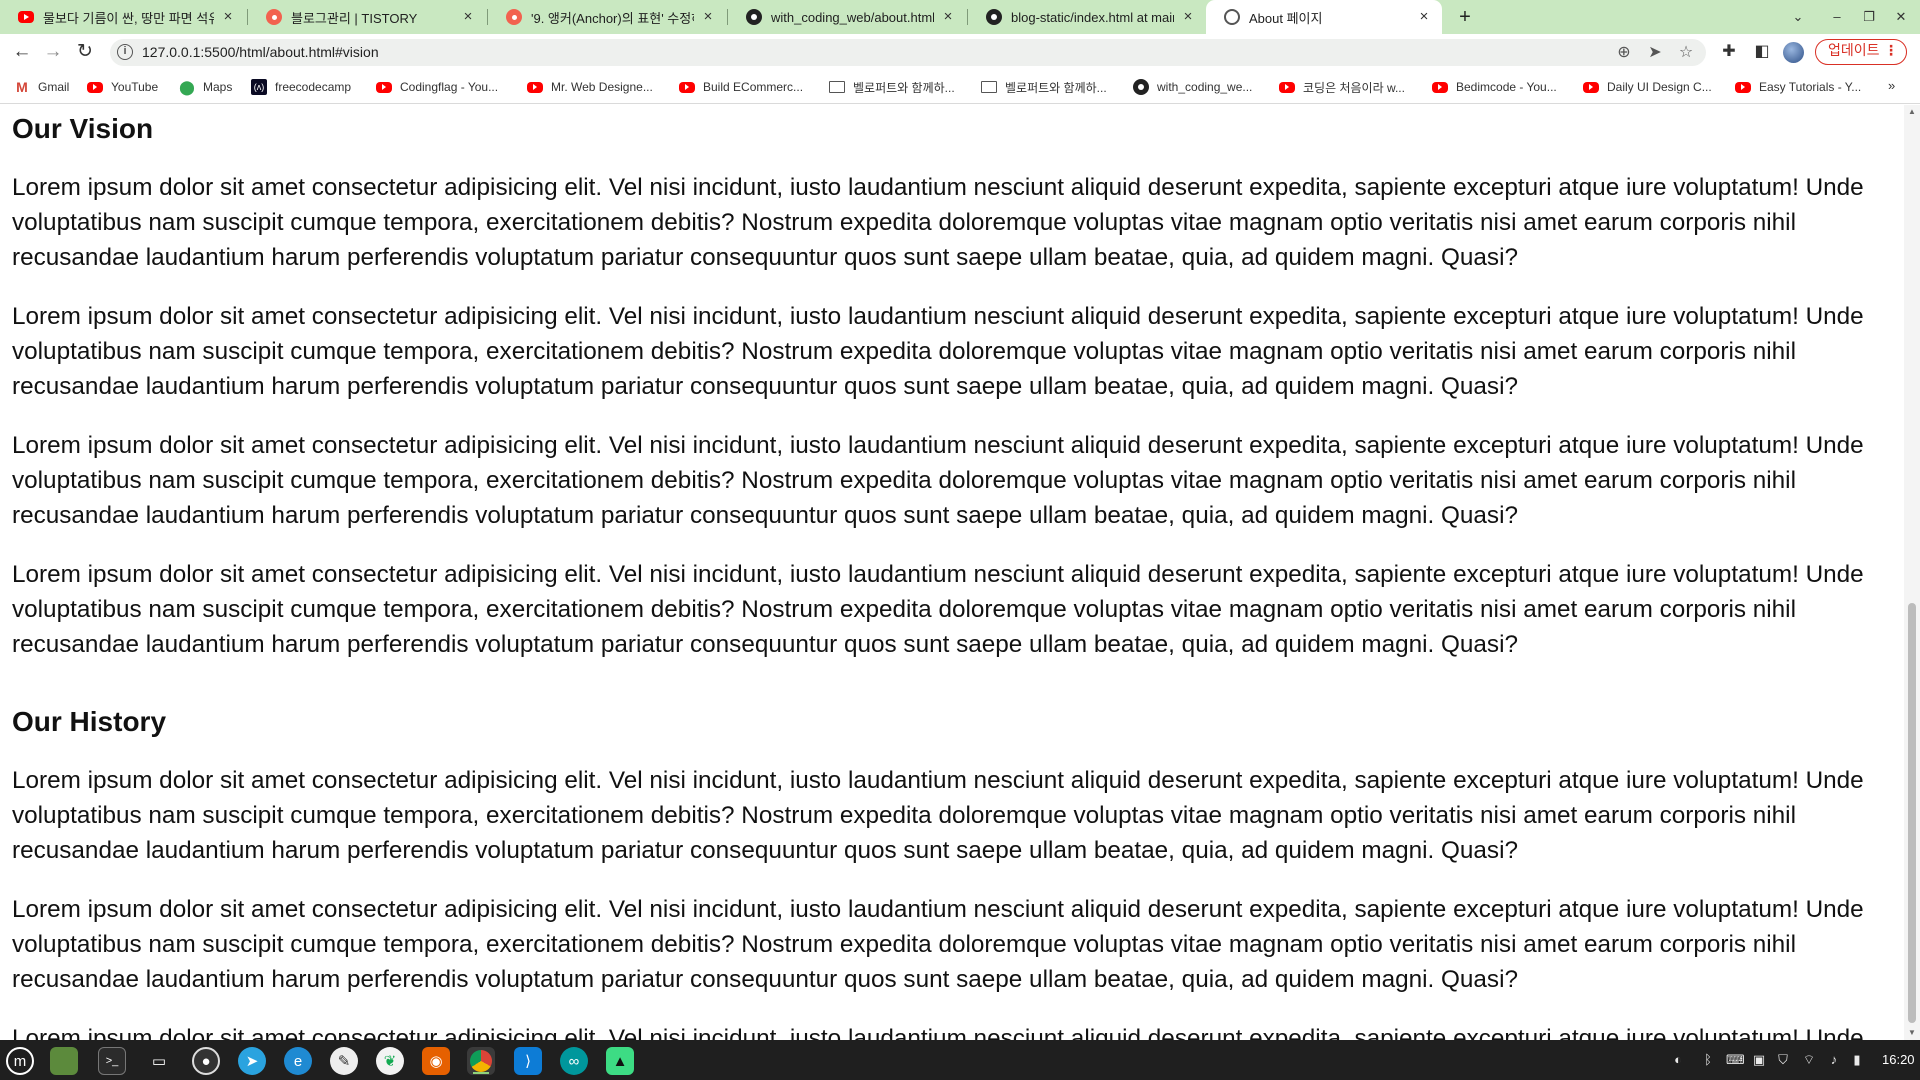 The width and height of the screenshot is (1920, 1080). I want to click on update-button: 업데이트 ⋮, so click(1861, 52).